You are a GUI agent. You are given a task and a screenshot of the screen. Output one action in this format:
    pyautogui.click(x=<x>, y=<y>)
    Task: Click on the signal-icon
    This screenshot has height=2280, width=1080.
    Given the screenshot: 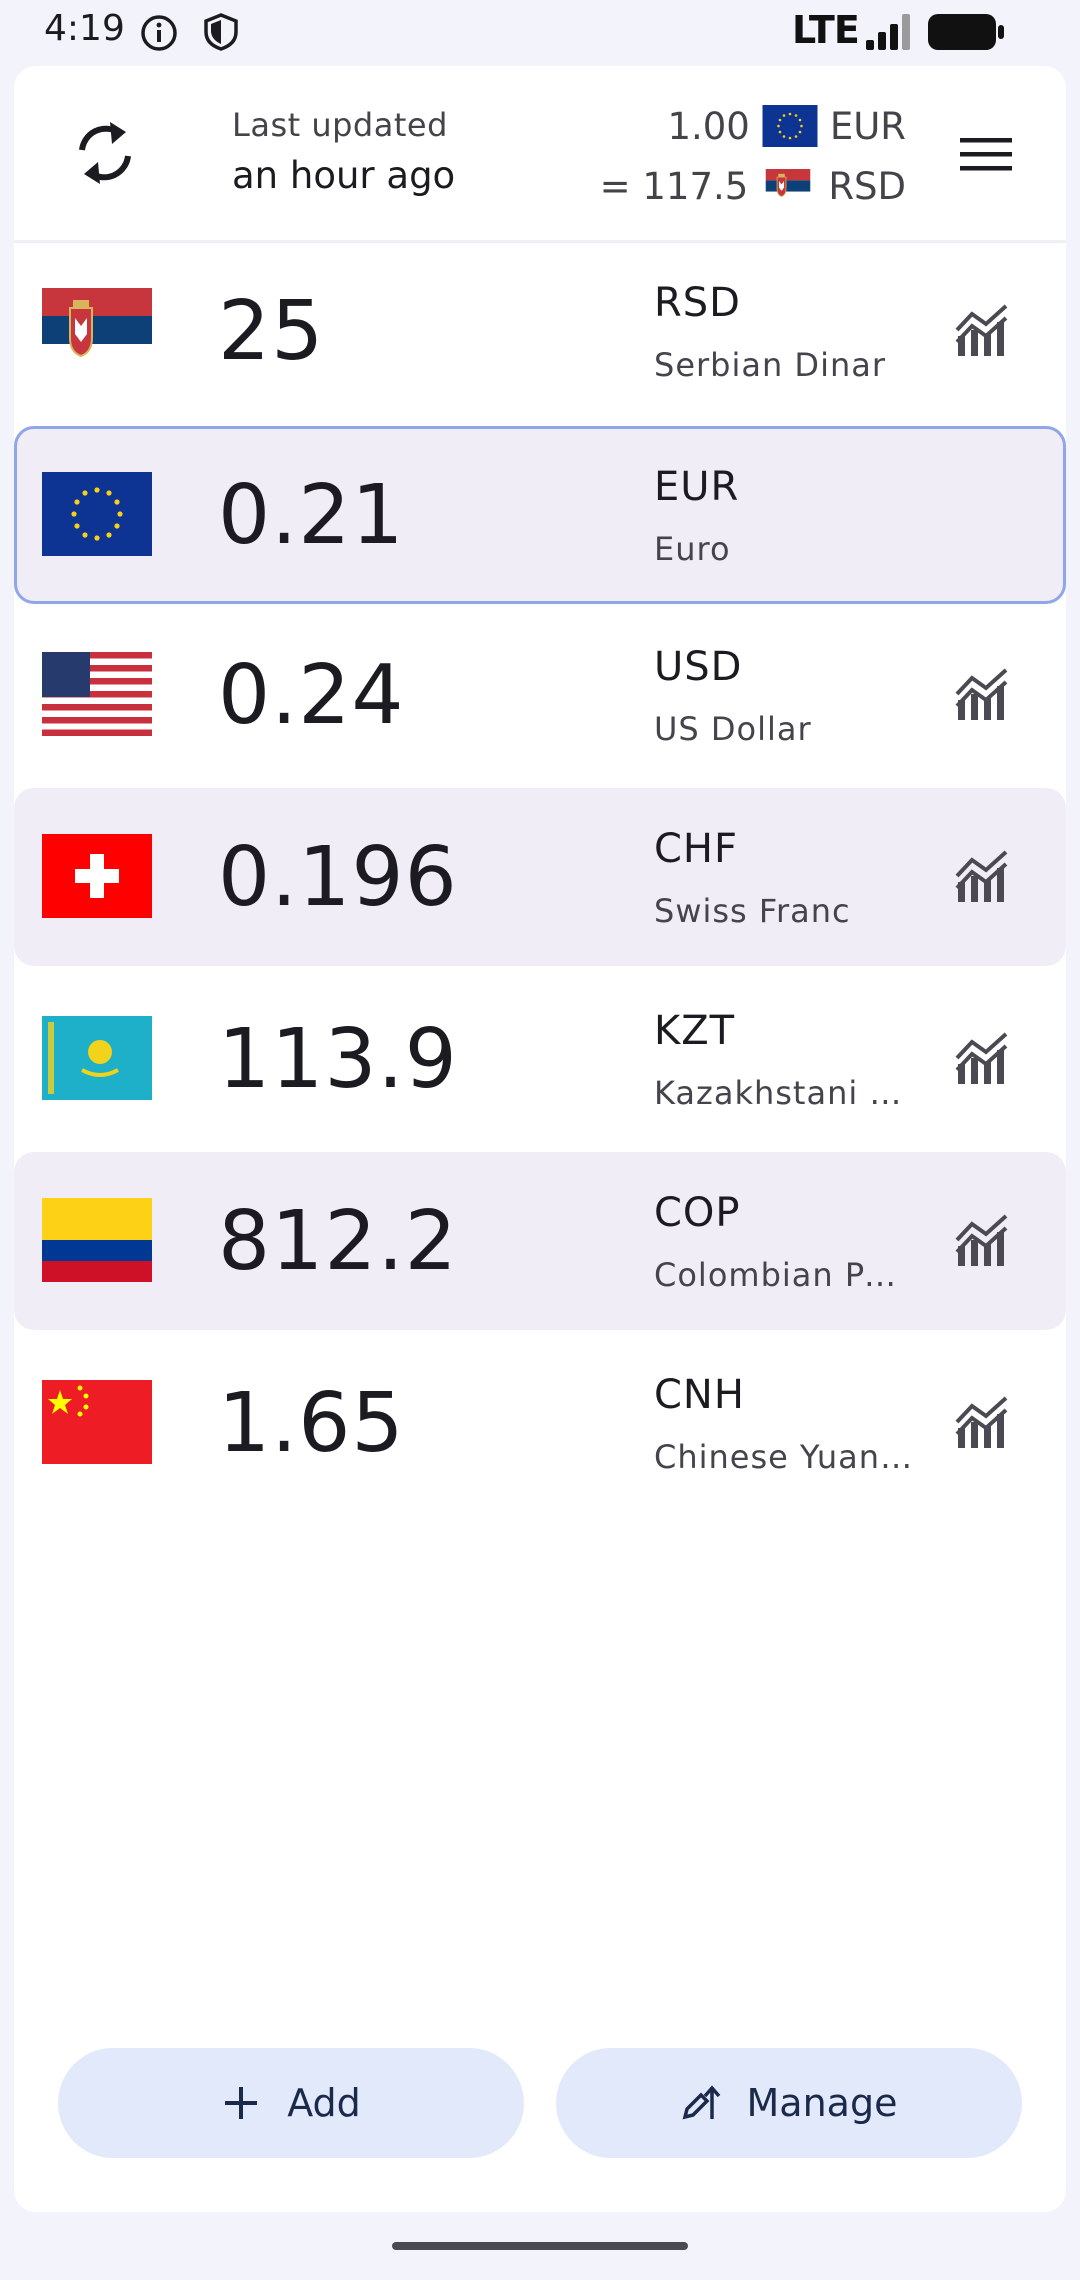 What is the action you would take?
    pyautogui.click(x=888, y=32)
    